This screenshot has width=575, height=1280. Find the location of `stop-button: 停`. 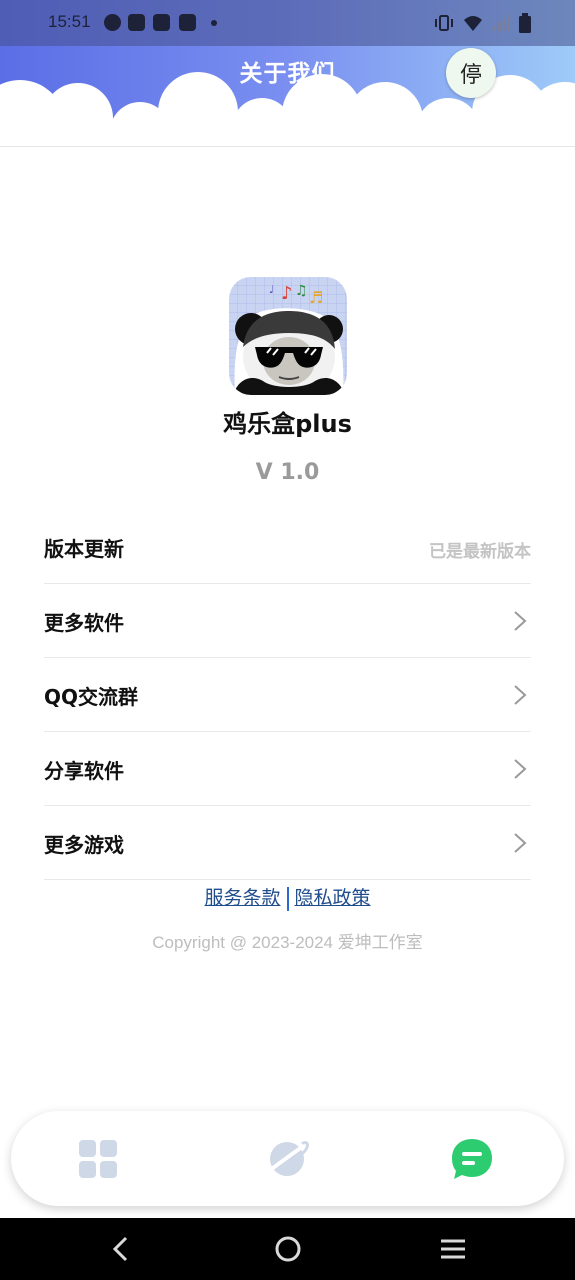

stop-button: 停 is located at coordinates (471, 73).